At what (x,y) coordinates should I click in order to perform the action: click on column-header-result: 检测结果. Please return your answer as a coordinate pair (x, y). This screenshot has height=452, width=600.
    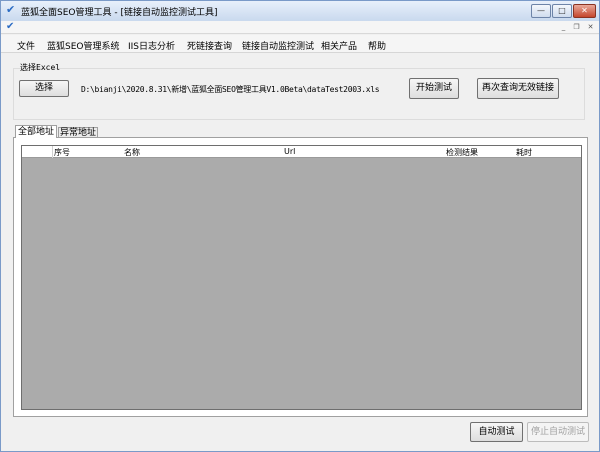
    Looking at the image, I should click on (462, 152).